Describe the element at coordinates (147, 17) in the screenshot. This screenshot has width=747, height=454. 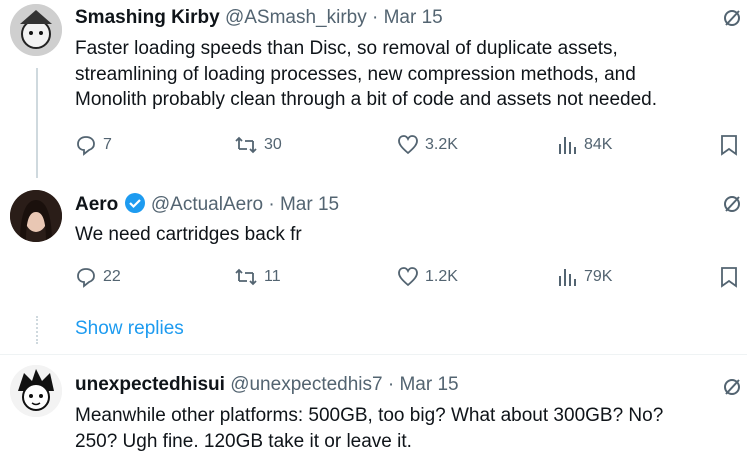
I see `display-name: Smashing Kirby` at that location.